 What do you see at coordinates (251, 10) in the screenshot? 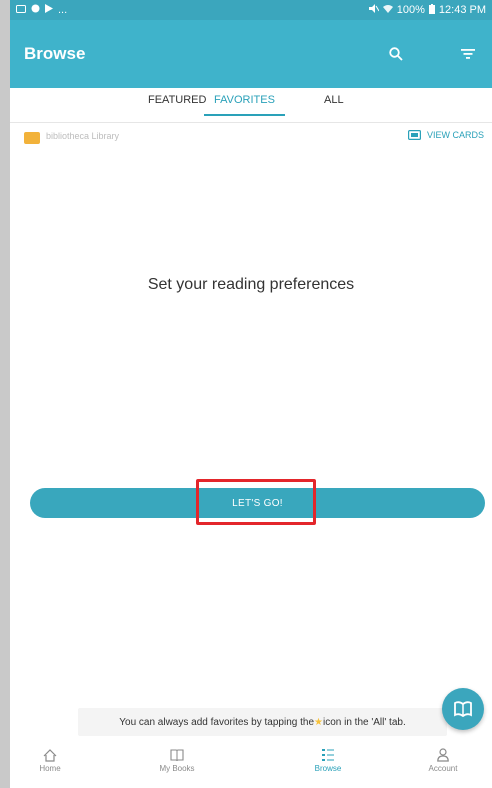
I see `status-bar: ... 100% 12:43 PM` at bounding box center [251, 10].